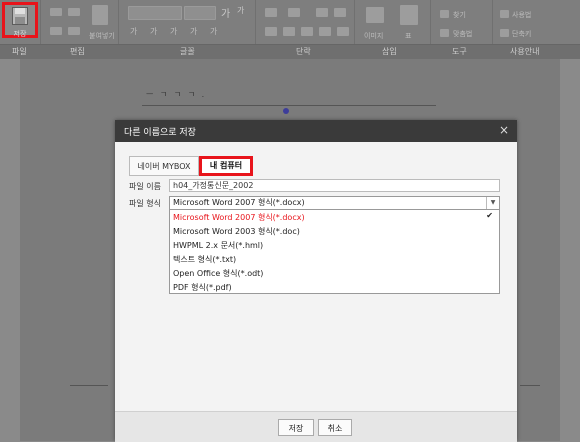 The width and height of the screenshot is (580, 442). I want to click on guide-icon, so click(504, 14).